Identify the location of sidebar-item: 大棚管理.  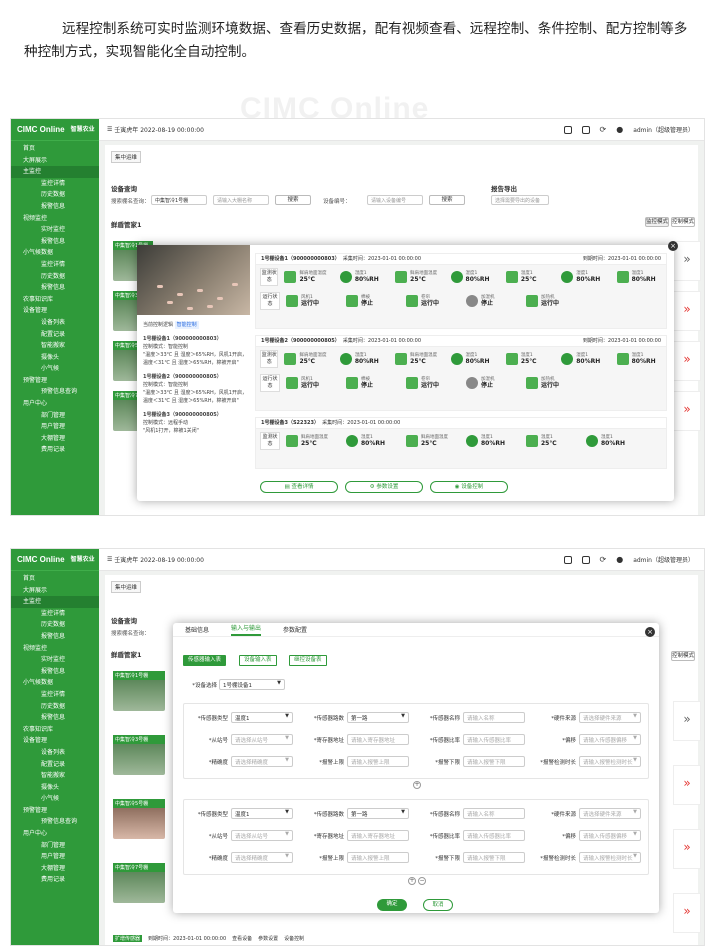
(55, 869).